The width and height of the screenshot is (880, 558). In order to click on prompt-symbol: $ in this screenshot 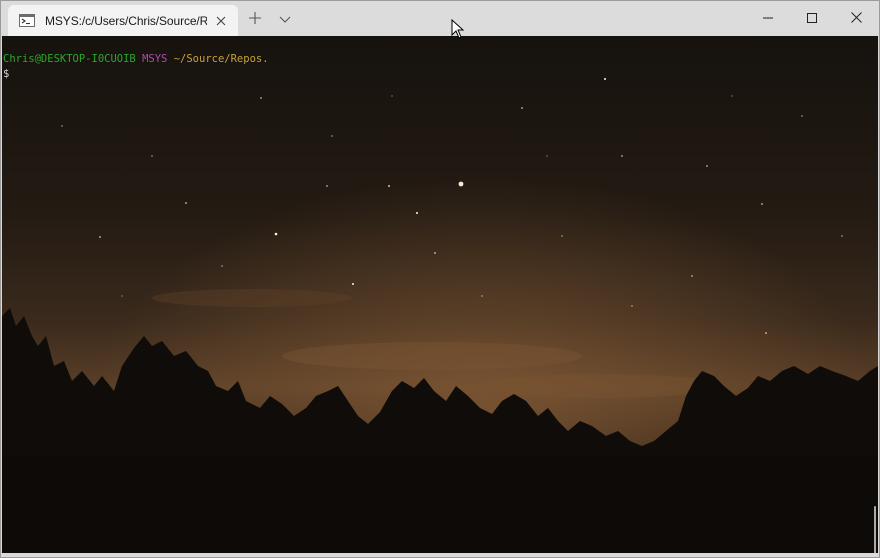, I will do `click(6, 74)`.